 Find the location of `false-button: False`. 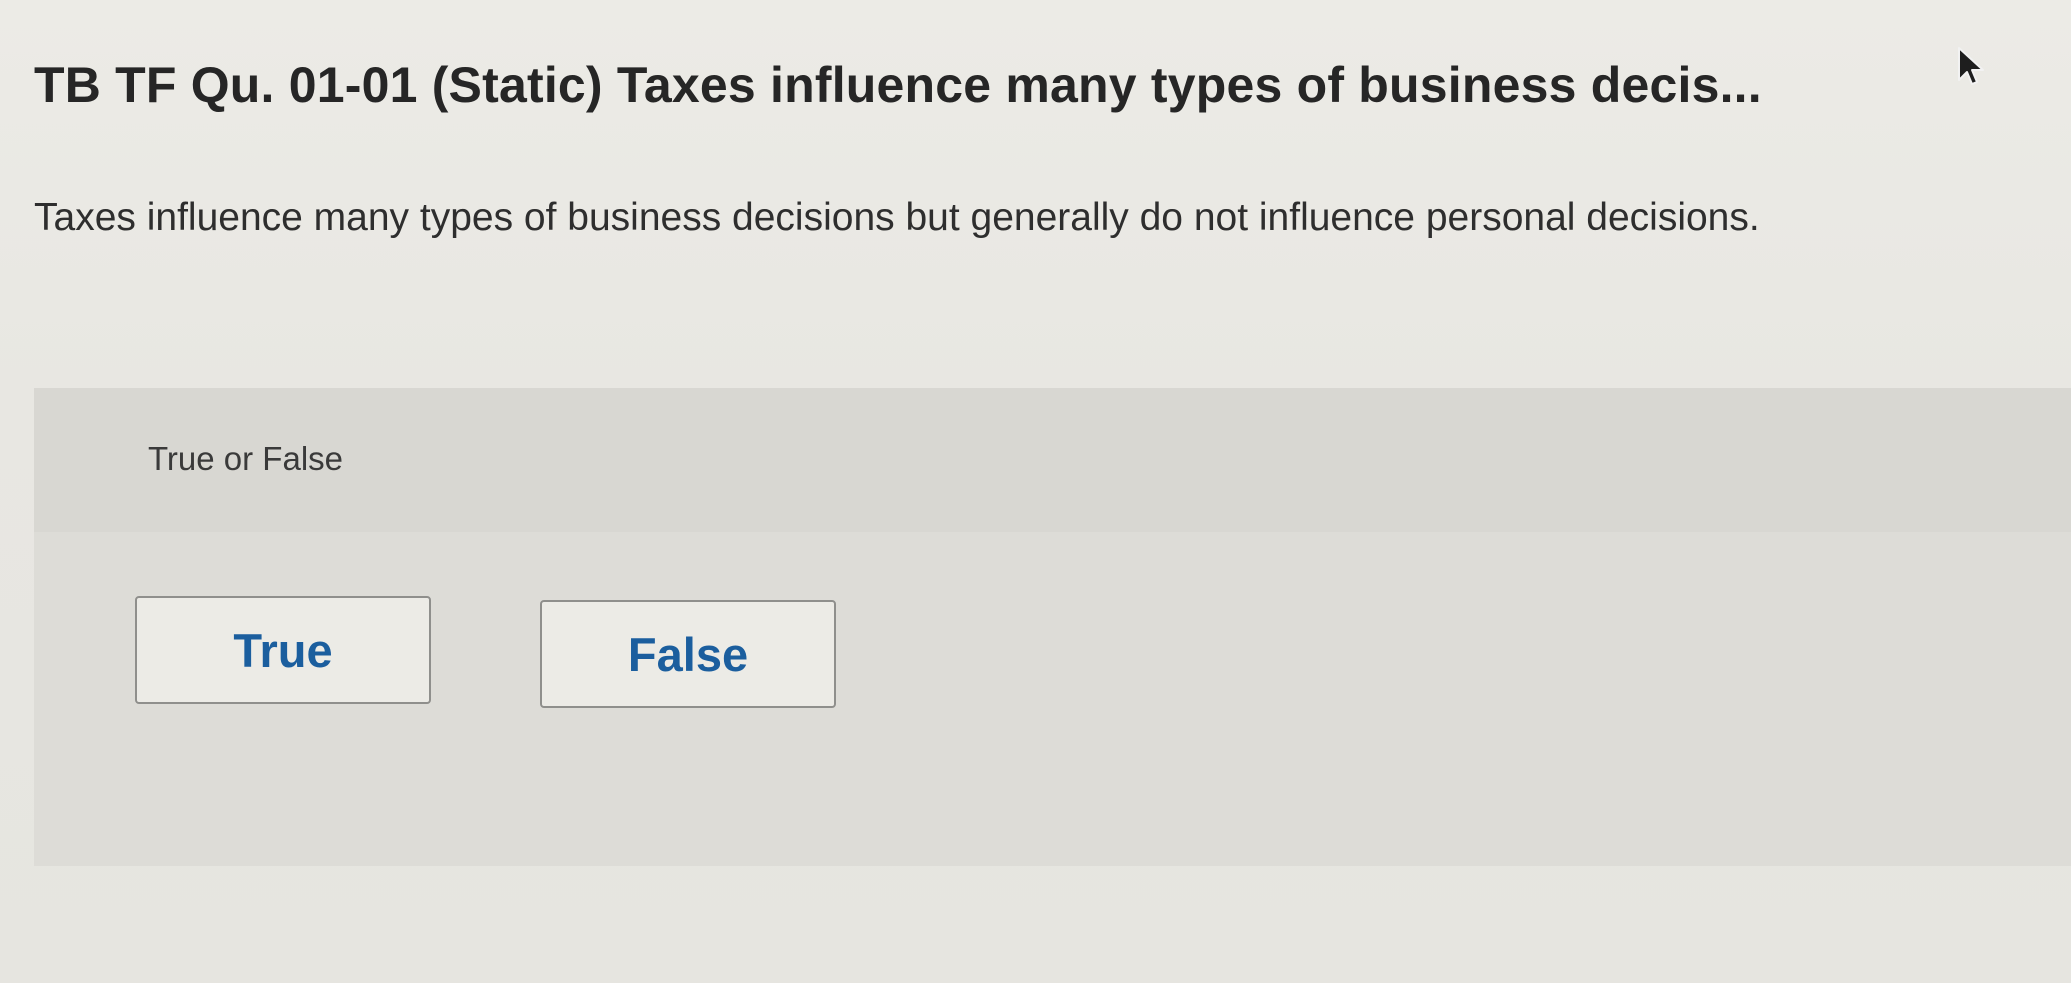

false-button: False is located at coordinates (688, 654).